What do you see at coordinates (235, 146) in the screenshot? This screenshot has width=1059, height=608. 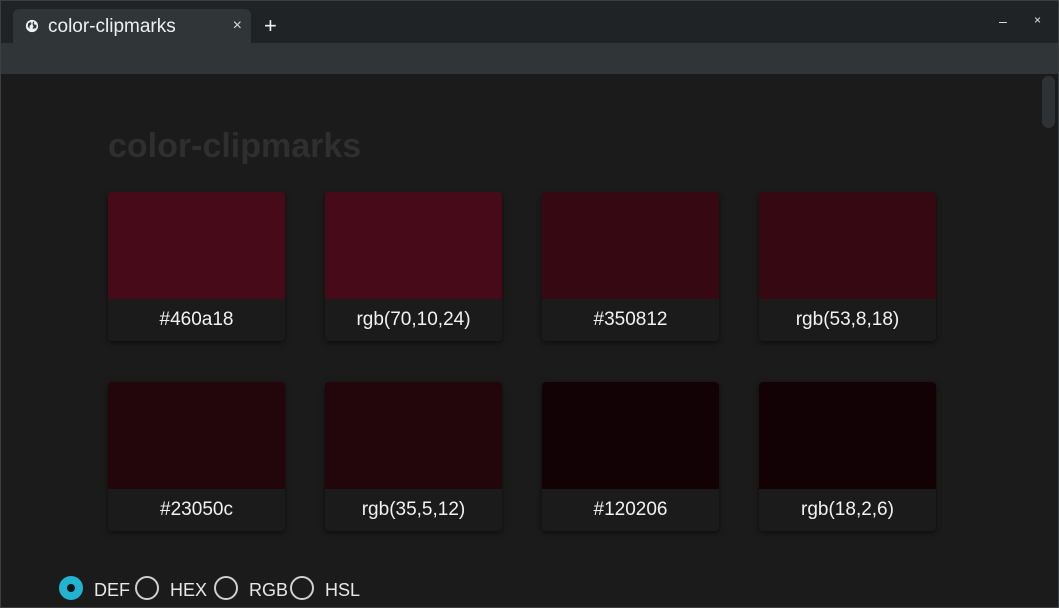 I see `page-title: color-clipmarks` at bounding box center [235, 146].